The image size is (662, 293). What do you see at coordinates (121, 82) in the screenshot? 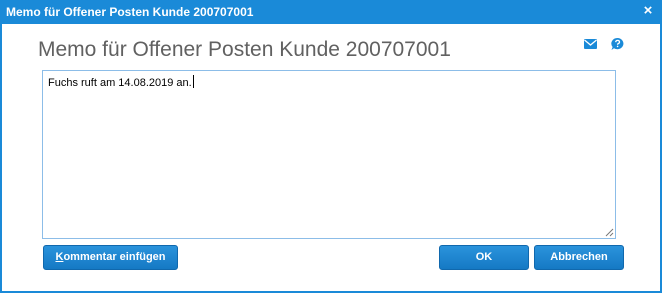
I see `memo-text: Fuchs ruft am 14.08.2019 an.` at bounding box center [121, 82].